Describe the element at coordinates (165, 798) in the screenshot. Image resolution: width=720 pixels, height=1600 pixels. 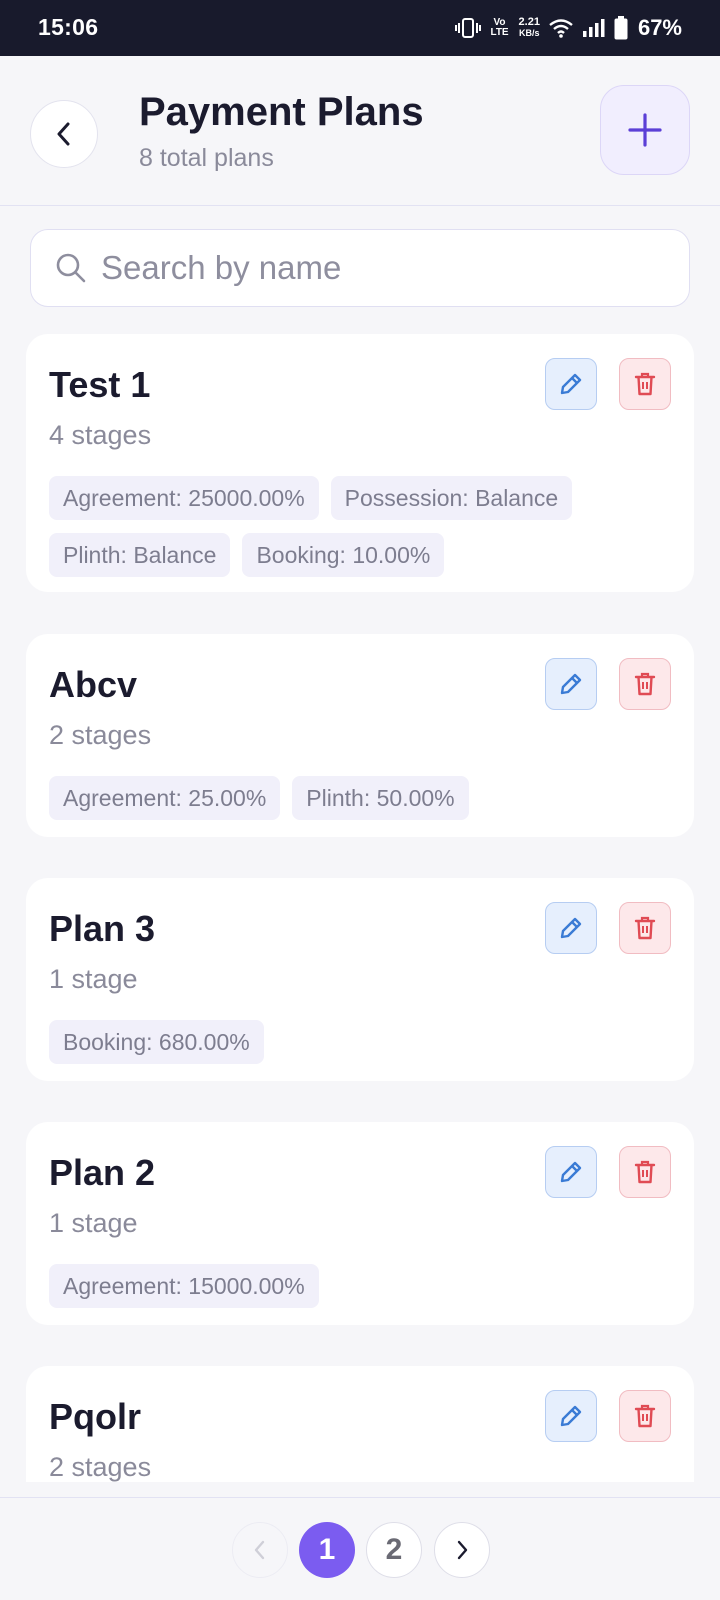
I see `stage-chip: Agreement: 25.00%` at that location.